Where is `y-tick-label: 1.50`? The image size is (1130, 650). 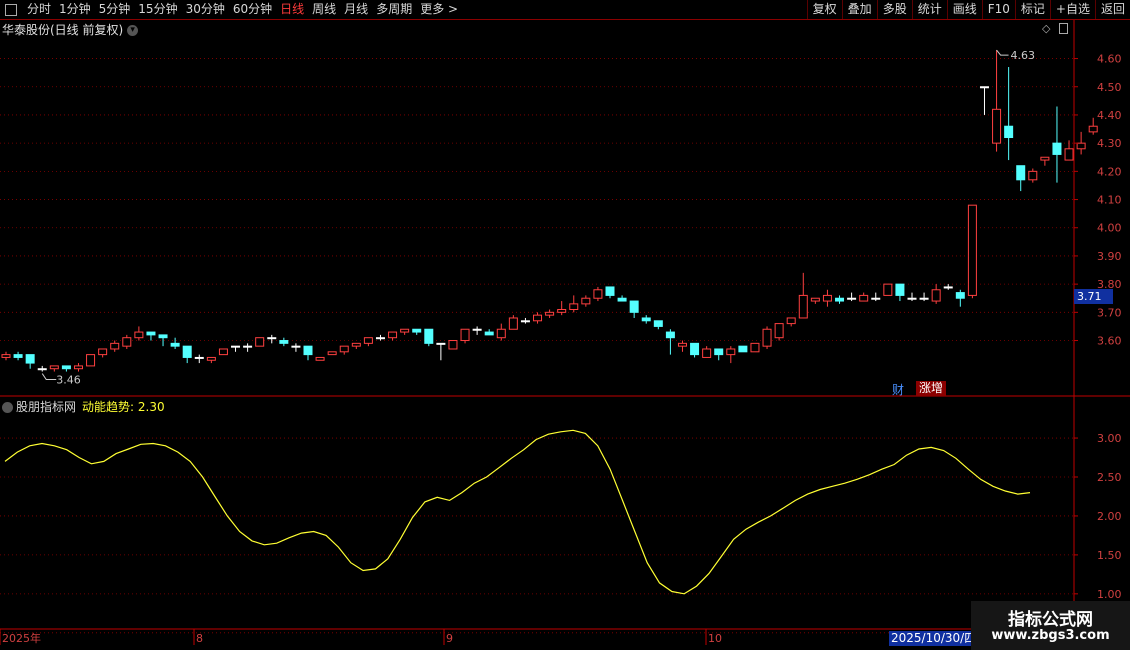
y-tick-label: 1.50 is located at coordinates (1109, 555).